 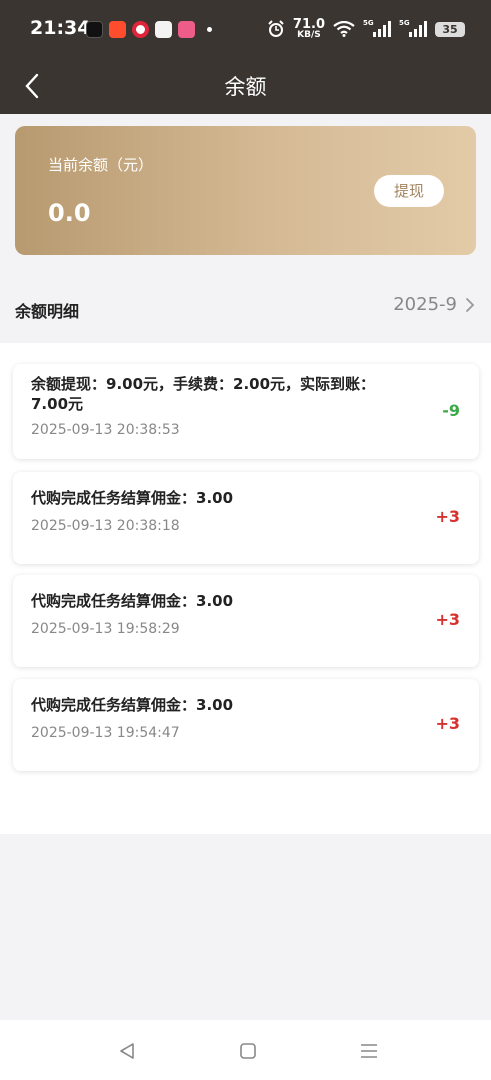 What do you see at coordinates (105, 430) in the screenshot?
I see `transaction-time: 2025-09-13 20:38:53` at bounding box center [105, 430].